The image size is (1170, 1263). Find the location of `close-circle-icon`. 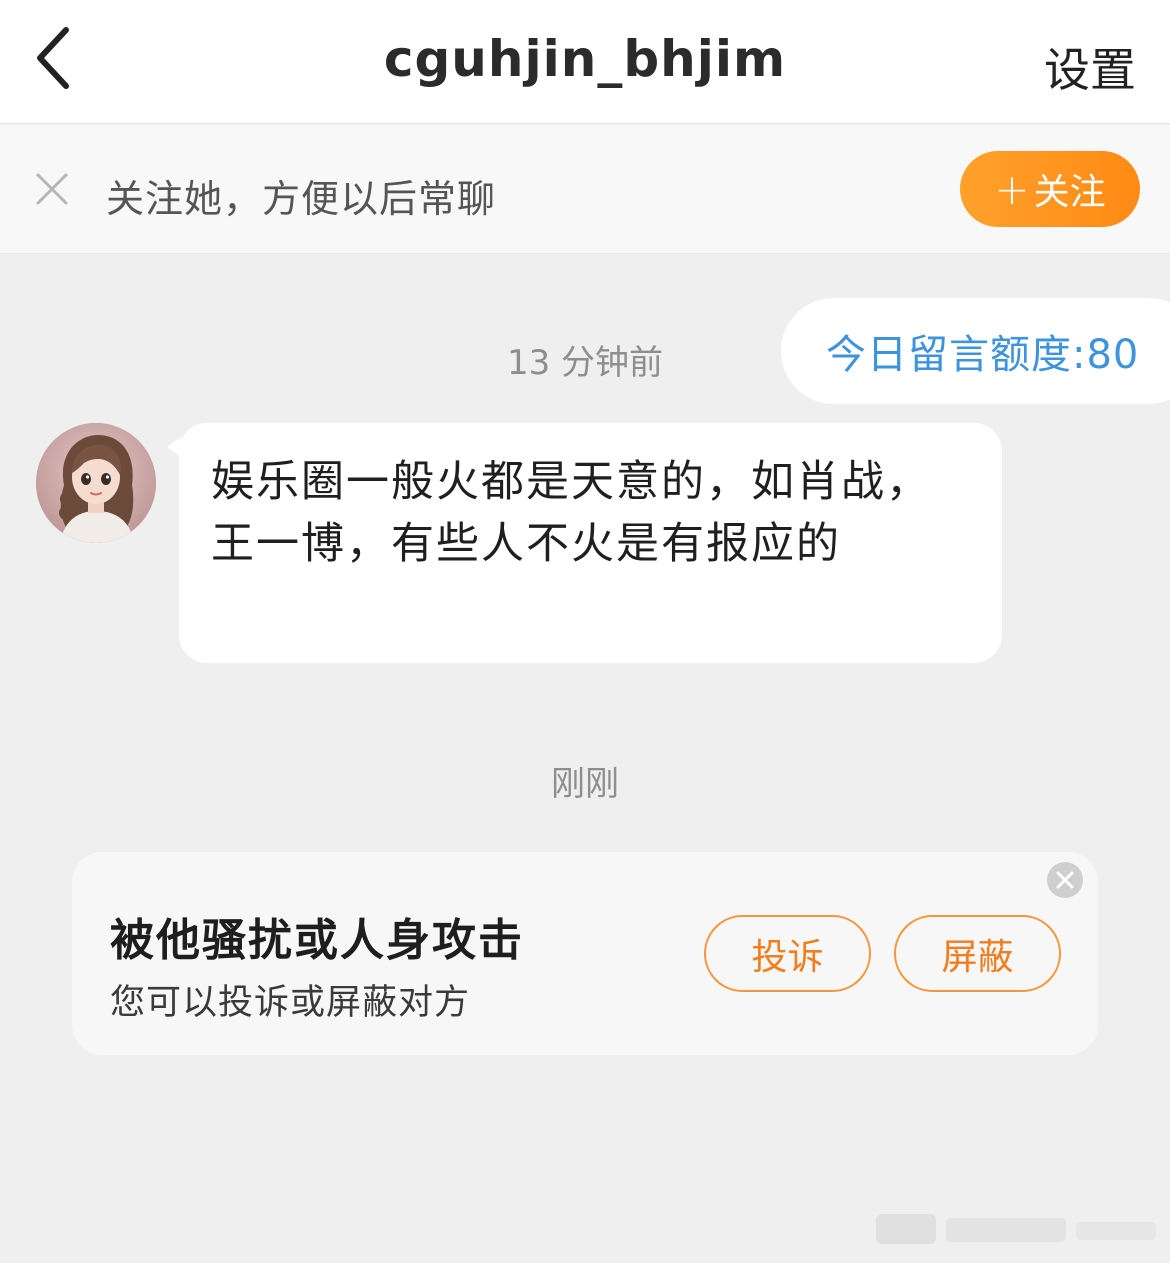

close-circle-icon is located at coordinates (1065, 880).